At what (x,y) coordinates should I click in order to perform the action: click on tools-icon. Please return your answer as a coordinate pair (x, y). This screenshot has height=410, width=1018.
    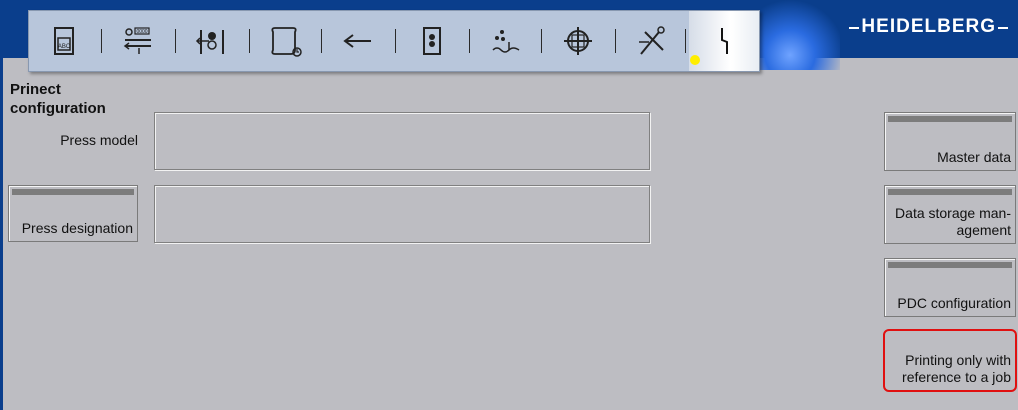
    Looking at the image, I should click on (652, 40).